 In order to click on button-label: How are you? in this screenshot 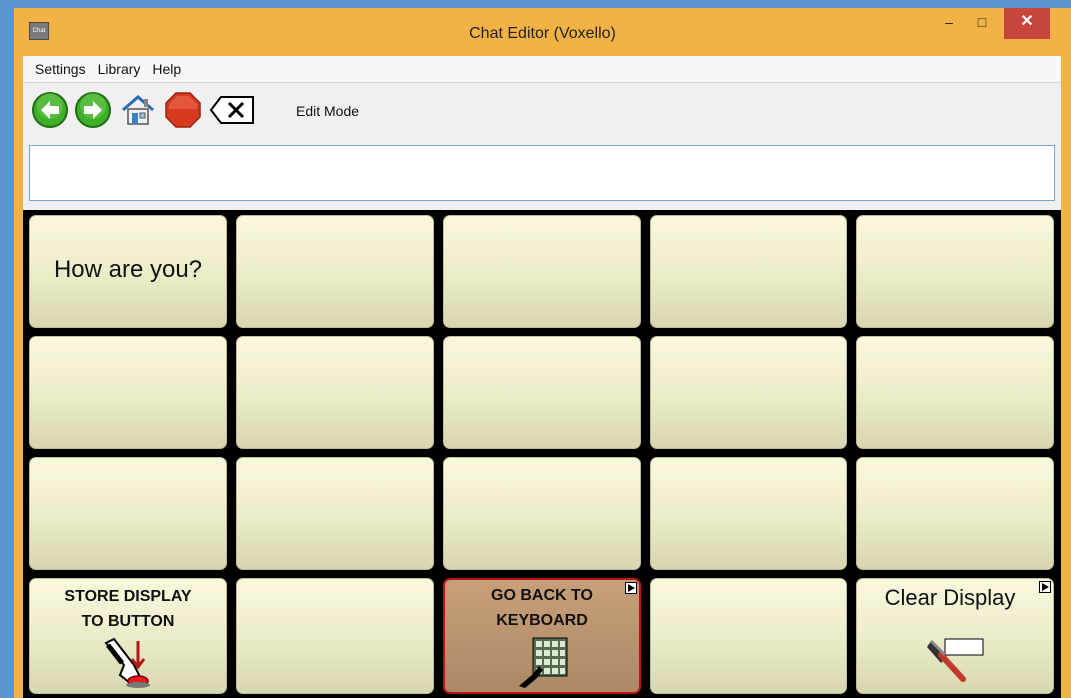, I will do `click(128, 269)`.